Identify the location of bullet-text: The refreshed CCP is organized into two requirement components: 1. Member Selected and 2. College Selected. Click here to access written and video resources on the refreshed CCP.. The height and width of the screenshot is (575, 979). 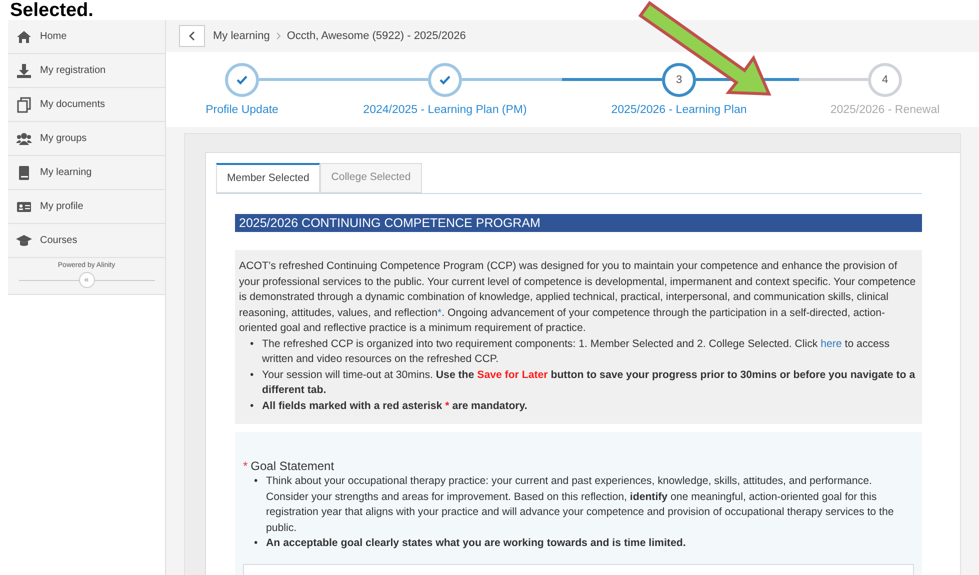
(576, 351).